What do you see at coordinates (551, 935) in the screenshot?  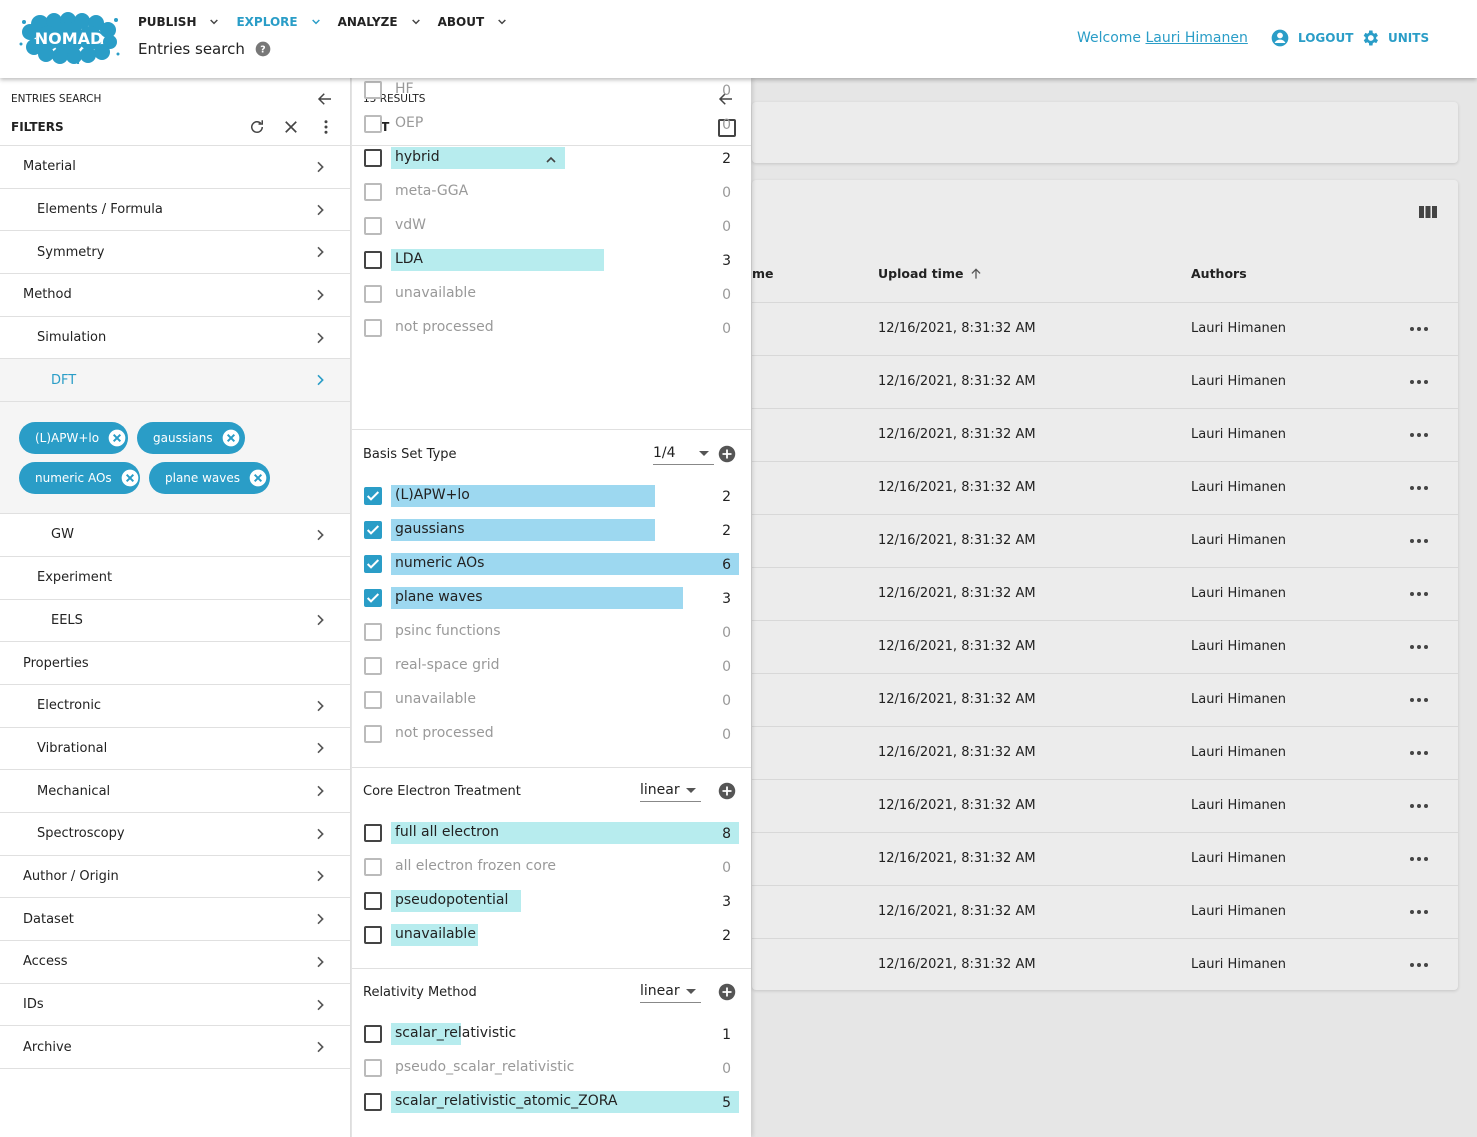 I see `filter-option: unavailable 2` at bounding box center [551, 935].